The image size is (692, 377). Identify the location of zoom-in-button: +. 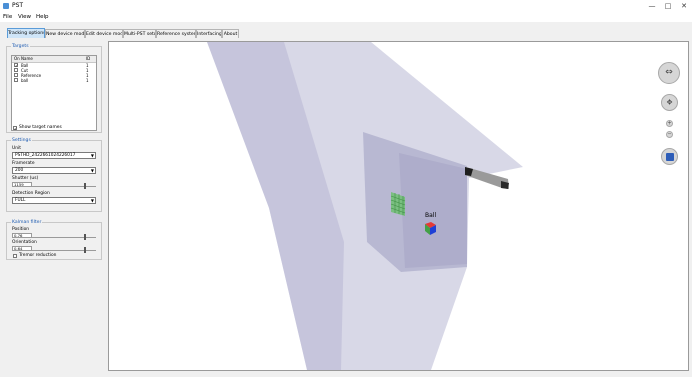
(669, 123).